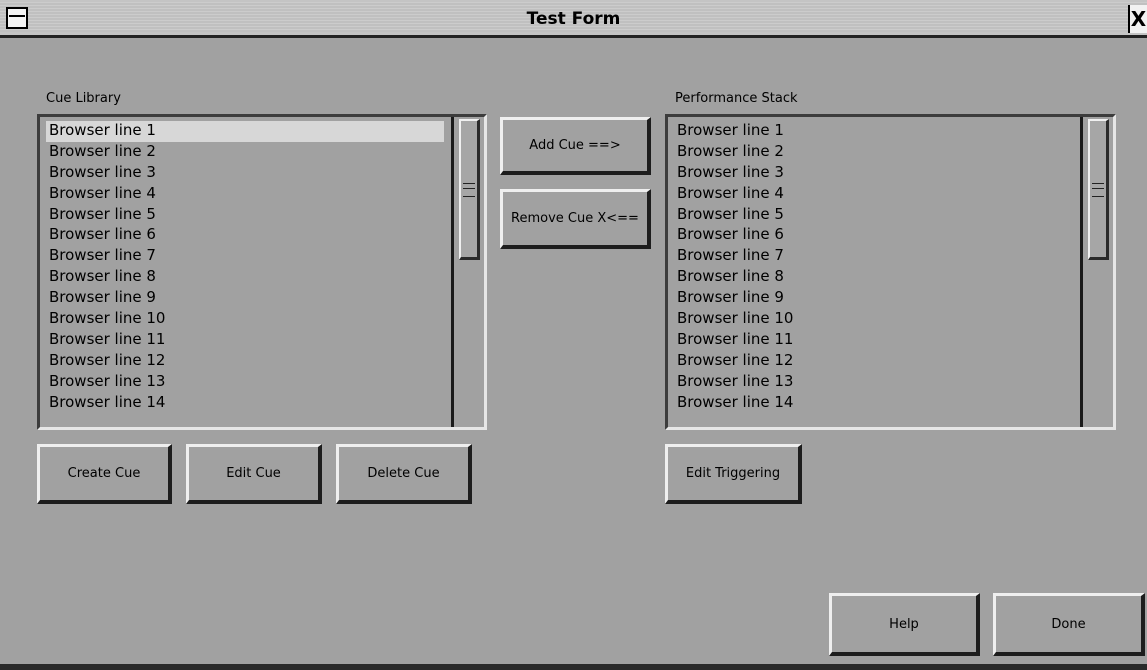 This screenshot has width=1147, height=670. I want to click on edit-triggering-button: Edit Triggering, so click(733, 474).